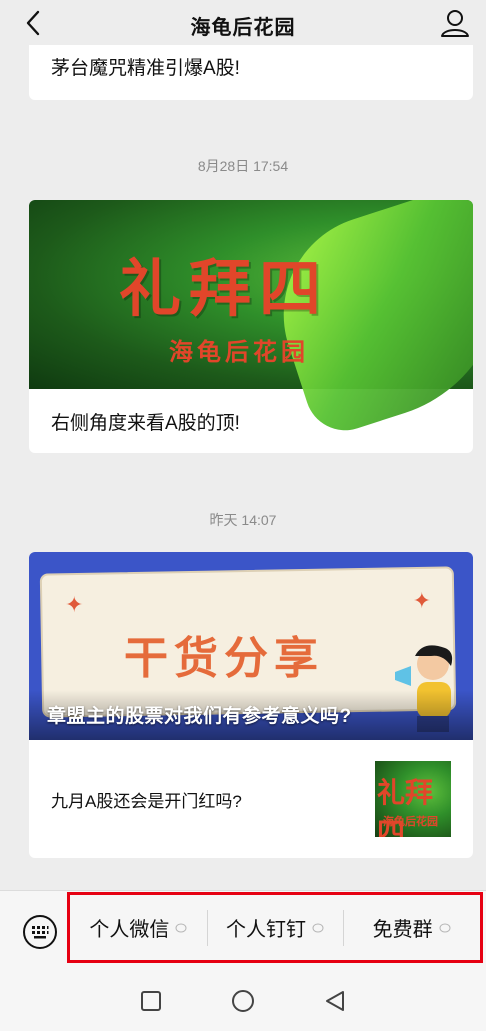  What do you see at coordinates (413, 799) in the screenshot?
I see `article-thumbnail: 礼拜四 海龟后花园` at bounding box center [413, 799].